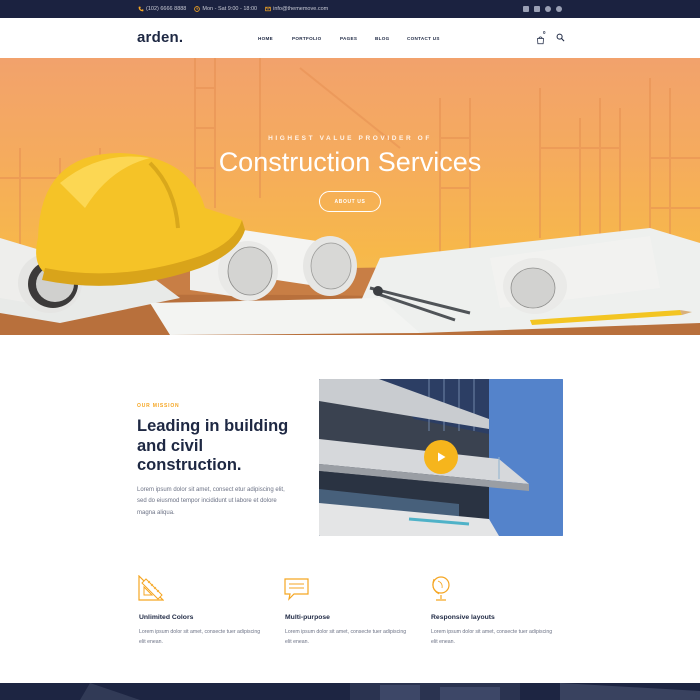  What do you see at coordinates (166, 617) in the screenshot?
I see `feature-title: Unlimited Colors` at bounding box center [166, 617].